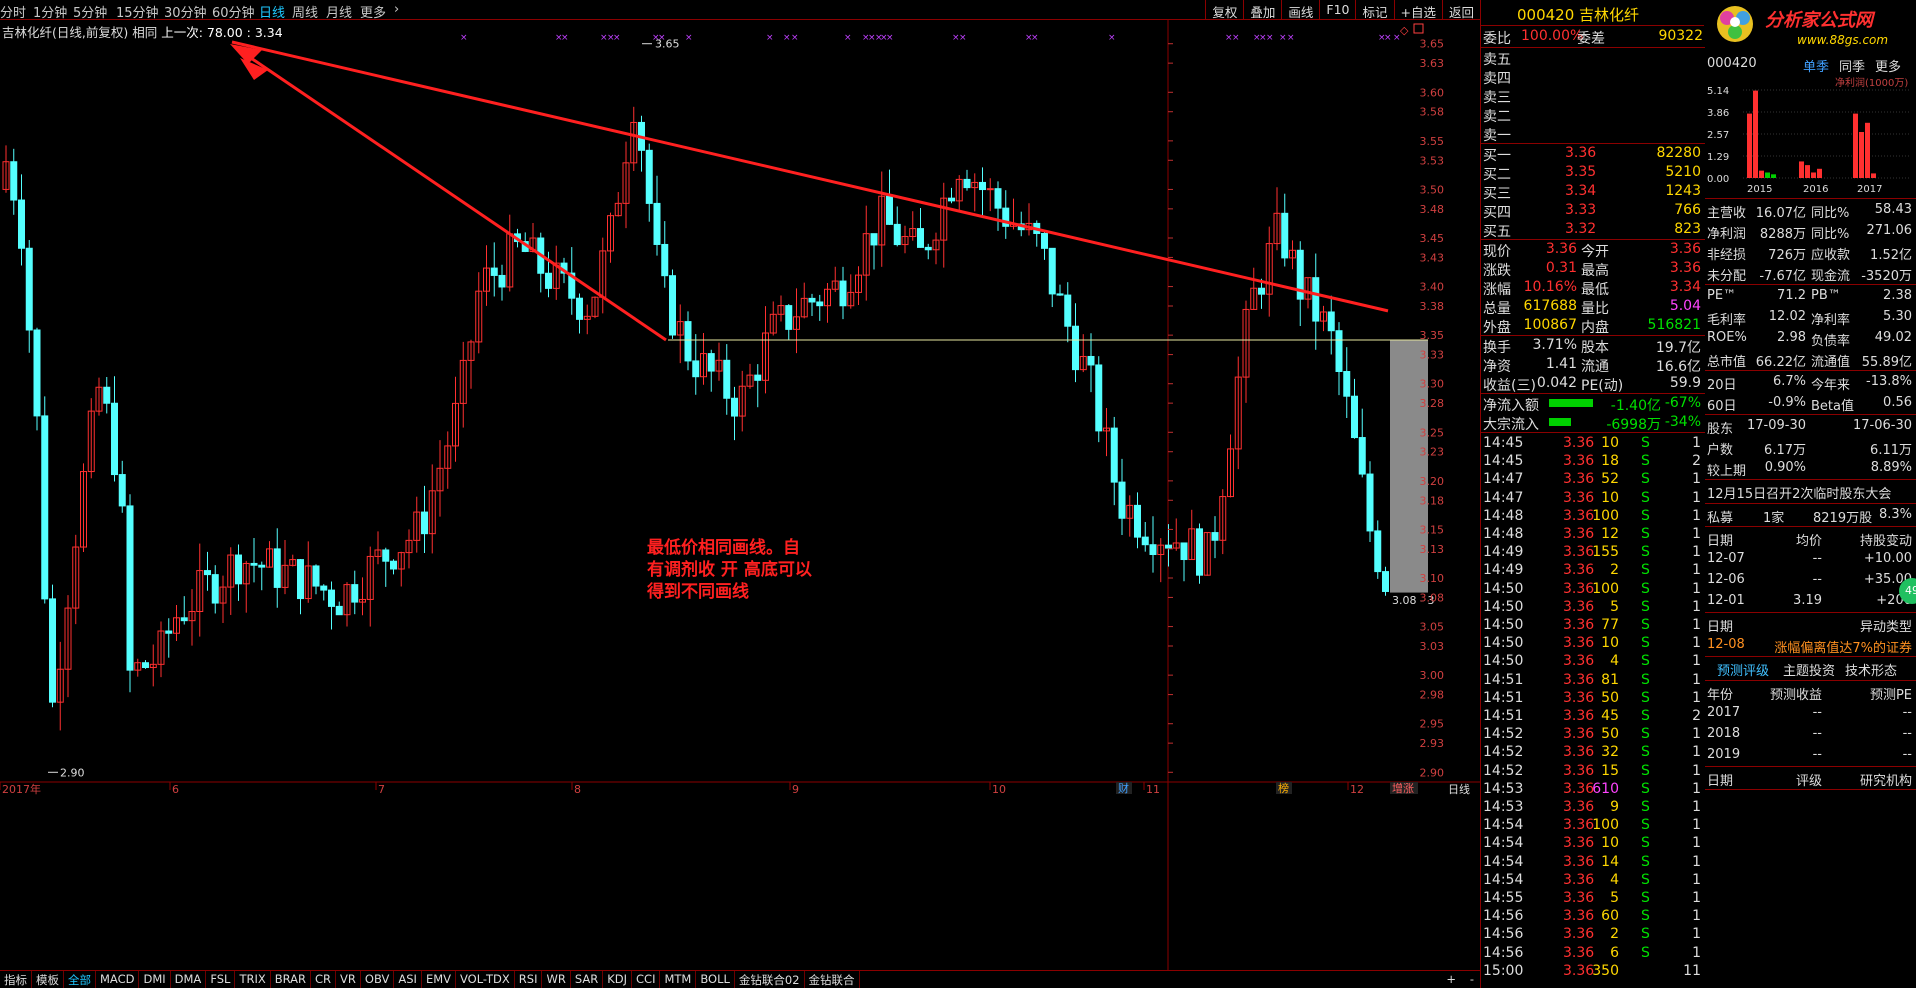  What do you see at coordinates (1773, 176) in the screenshot?
I see `profit-bar` at bounding box center [1773, 176].